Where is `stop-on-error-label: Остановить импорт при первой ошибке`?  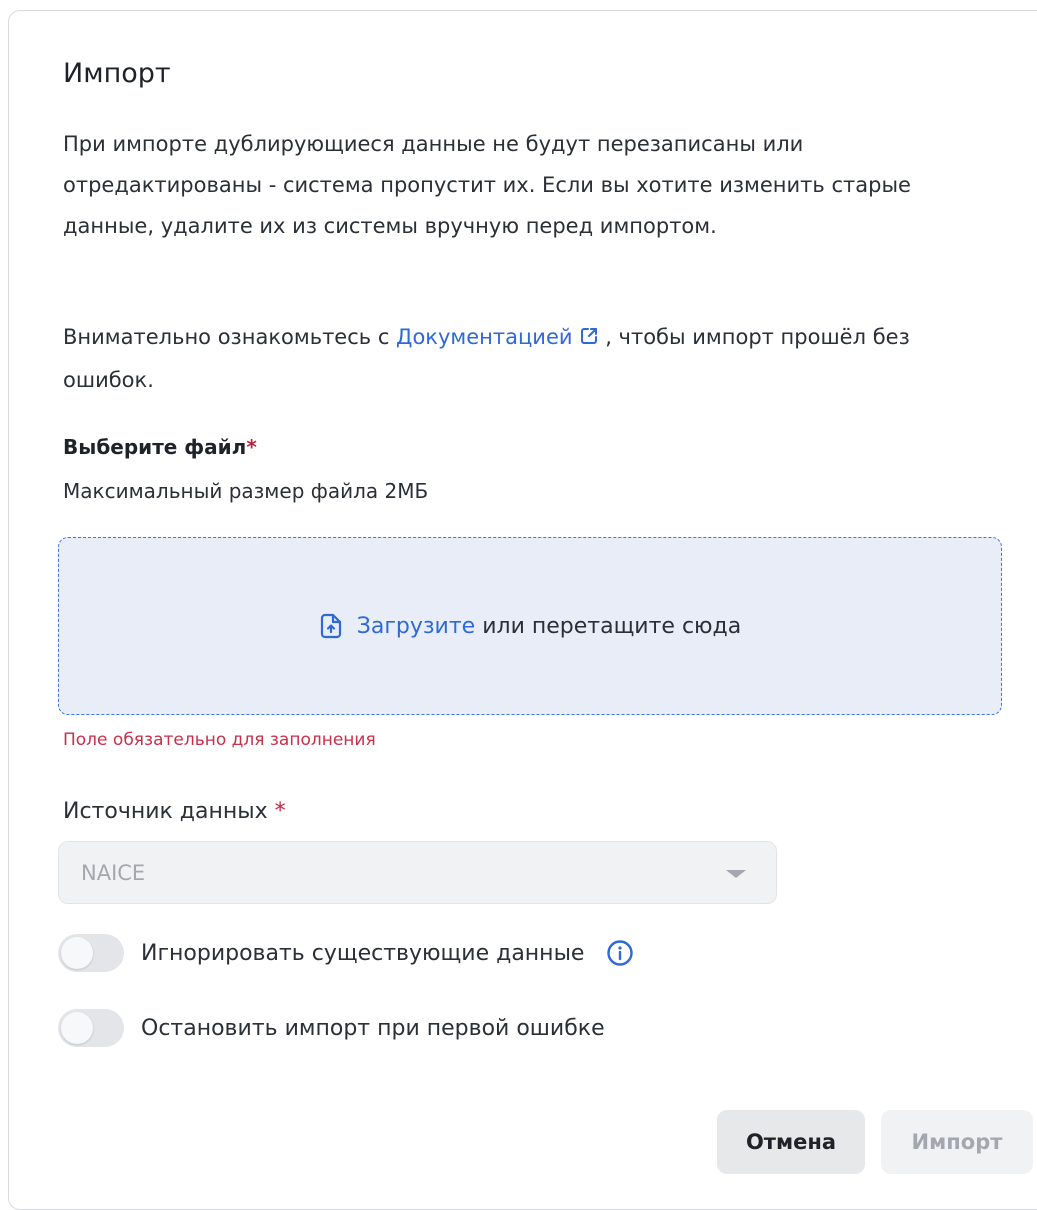
stop-on-error-label: Остановить импорт при первой ошибке is located at coordinates (373, 1028).